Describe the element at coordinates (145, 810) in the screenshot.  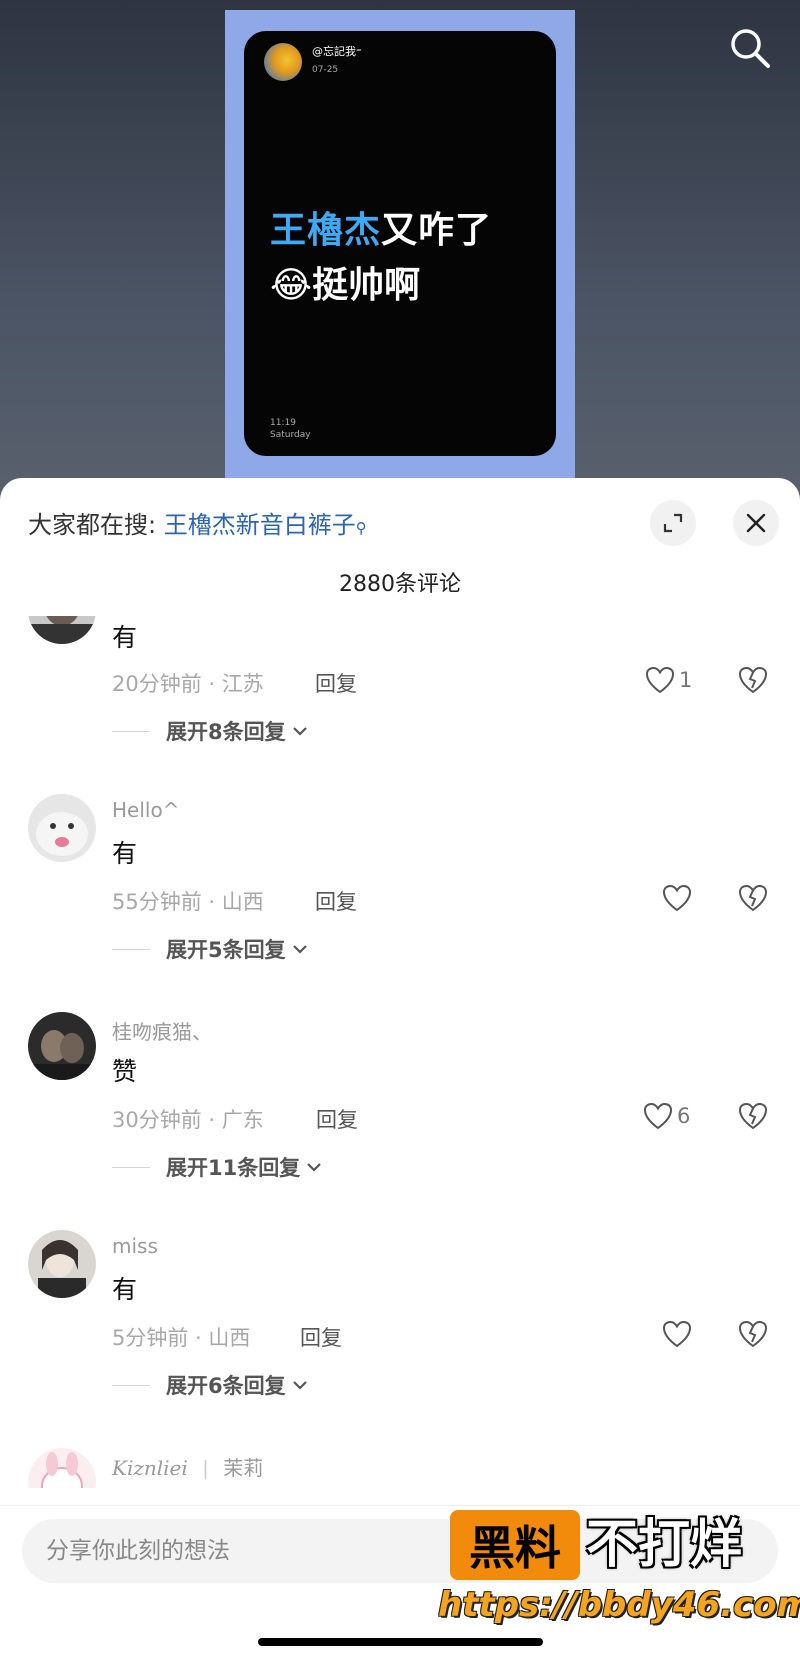
I see `comment-username: Hello^` at that location.